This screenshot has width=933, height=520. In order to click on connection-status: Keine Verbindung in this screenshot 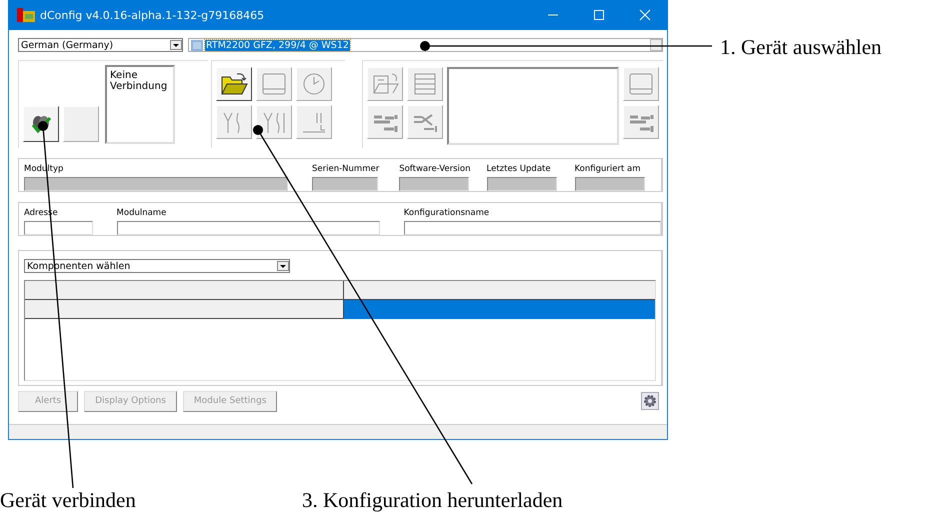, I will do `click(140, 104)`.